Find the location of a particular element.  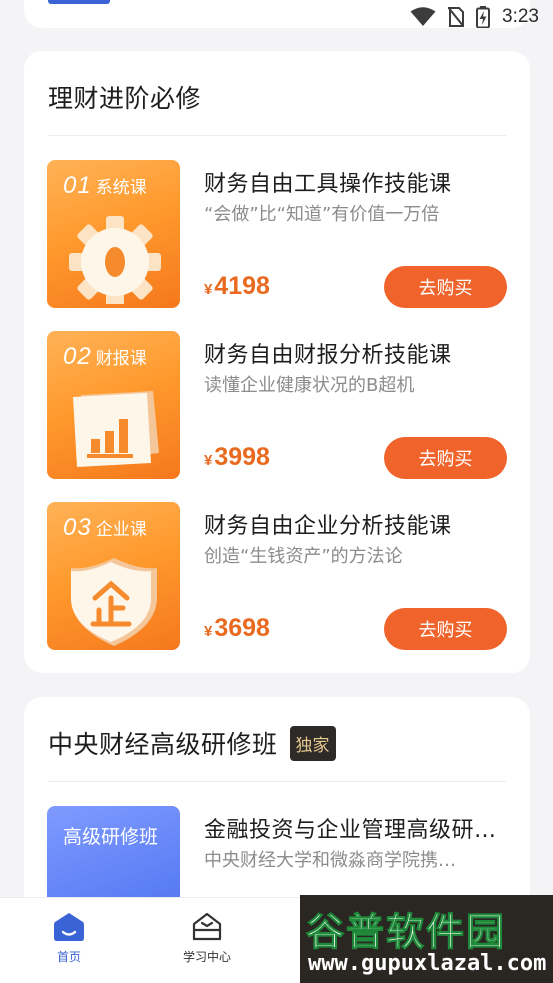

price-value: 3698 is located at coordinates (242, 628).